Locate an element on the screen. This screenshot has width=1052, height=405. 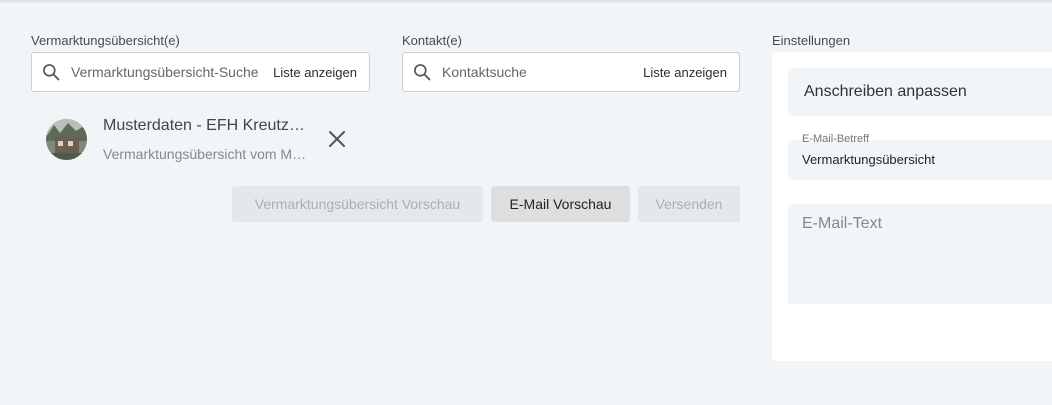
contact-search-input is located at coordinates (543, 72).